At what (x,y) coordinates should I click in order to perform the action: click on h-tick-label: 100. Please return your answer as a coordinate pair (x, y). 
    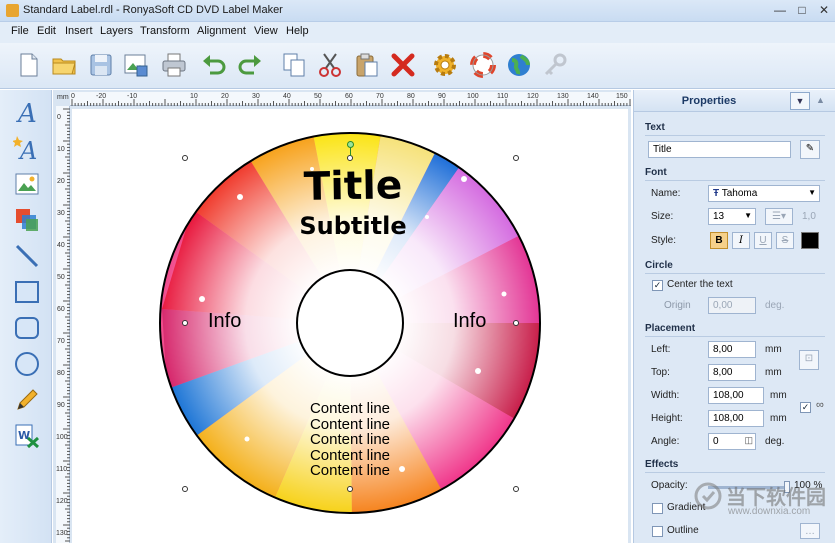
    Looking at the image, I should click on (473, 96).